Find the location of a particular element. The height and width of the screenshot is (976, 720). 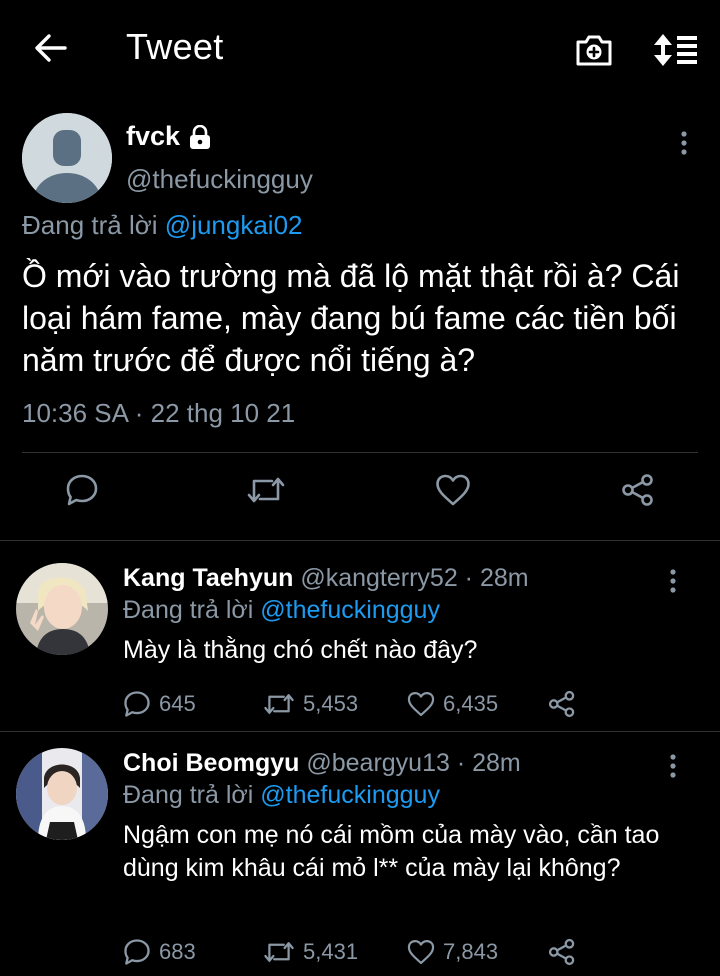

reply-count: 683 is located at coordinates (177, 951).